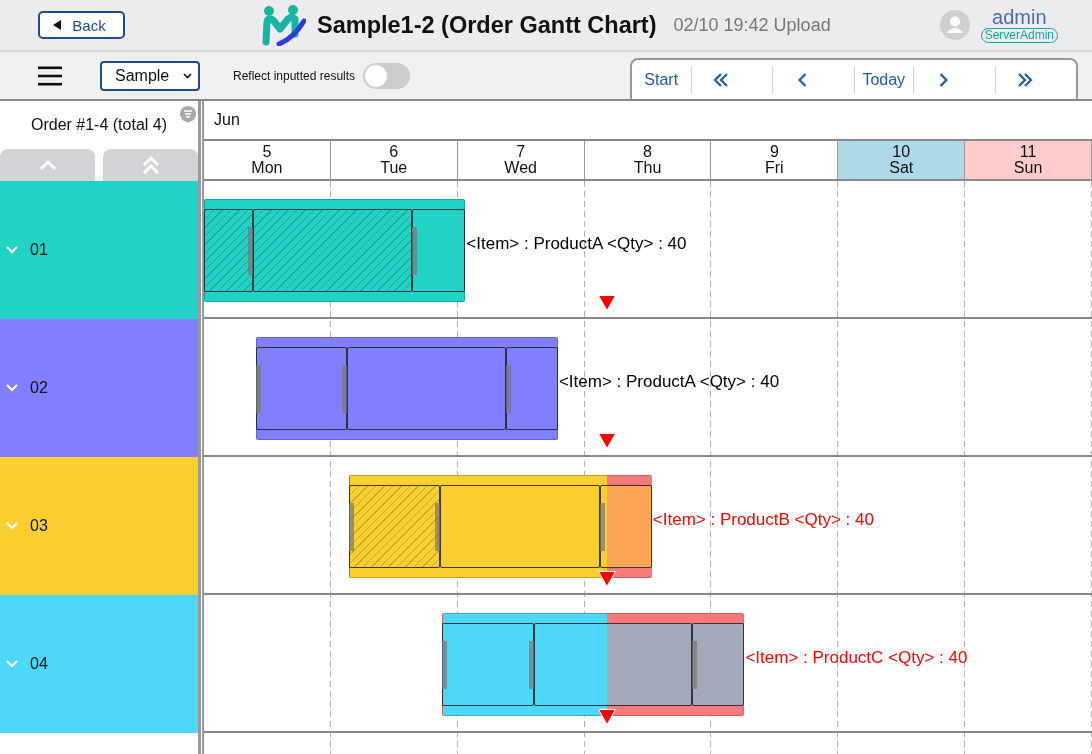  I want to click on order-range-label: Order #1-4 (total 4), so click(99, 125).